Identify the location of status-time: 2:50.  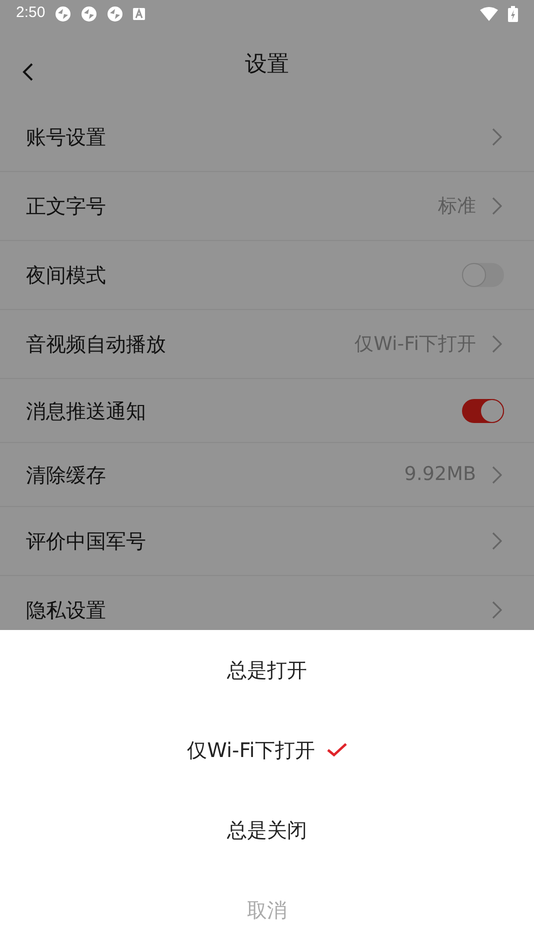
(31, 13).